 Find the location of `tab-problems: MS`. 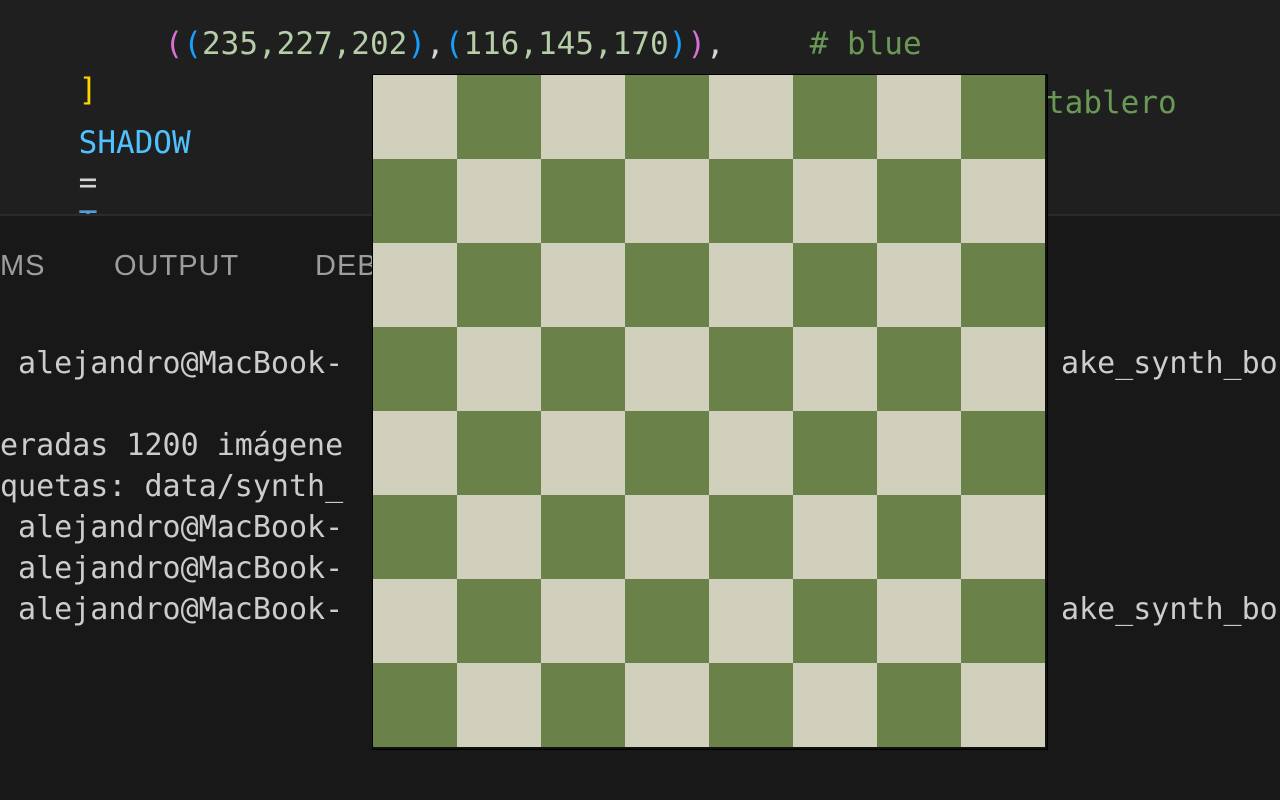

tab-problems: MS is located at coordinates (23, 266).